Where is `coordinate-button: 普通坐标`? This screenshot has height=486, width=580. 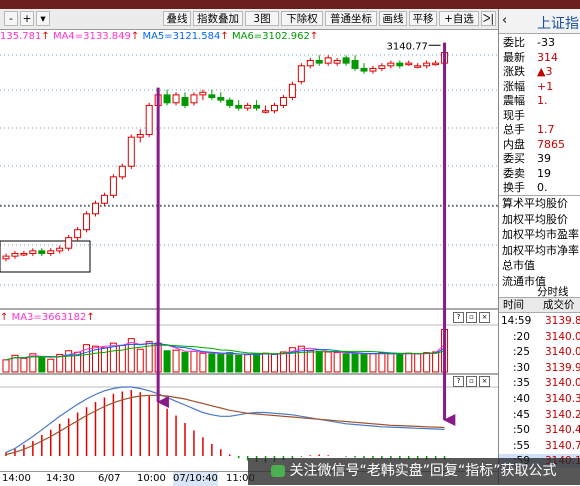 coordinate-button: 普通坐标 is located at coordinates (351, 18).